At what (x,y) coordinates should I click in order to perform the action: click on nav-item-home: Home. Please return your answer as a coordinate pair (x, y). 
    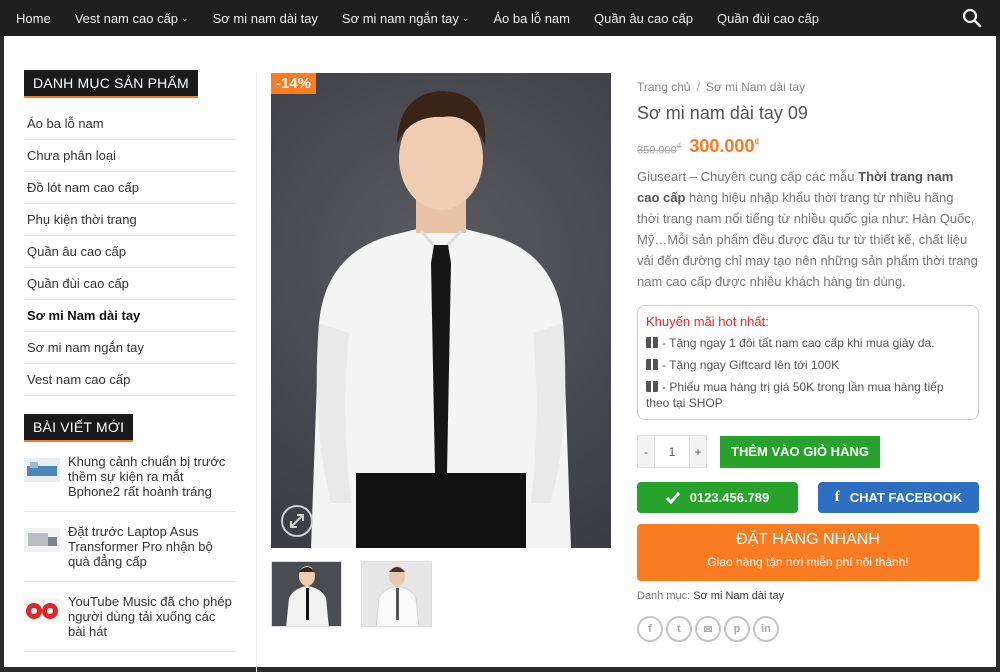
    Looking at the image, I should click on (31, 18).